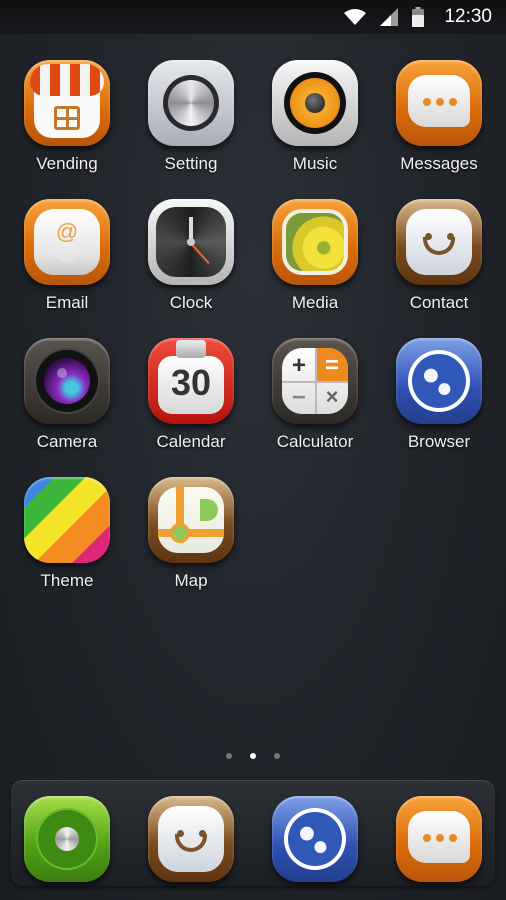 The width and height of the screenshot is (506, 900). I want to click on dock-phone, so click(67, 837).